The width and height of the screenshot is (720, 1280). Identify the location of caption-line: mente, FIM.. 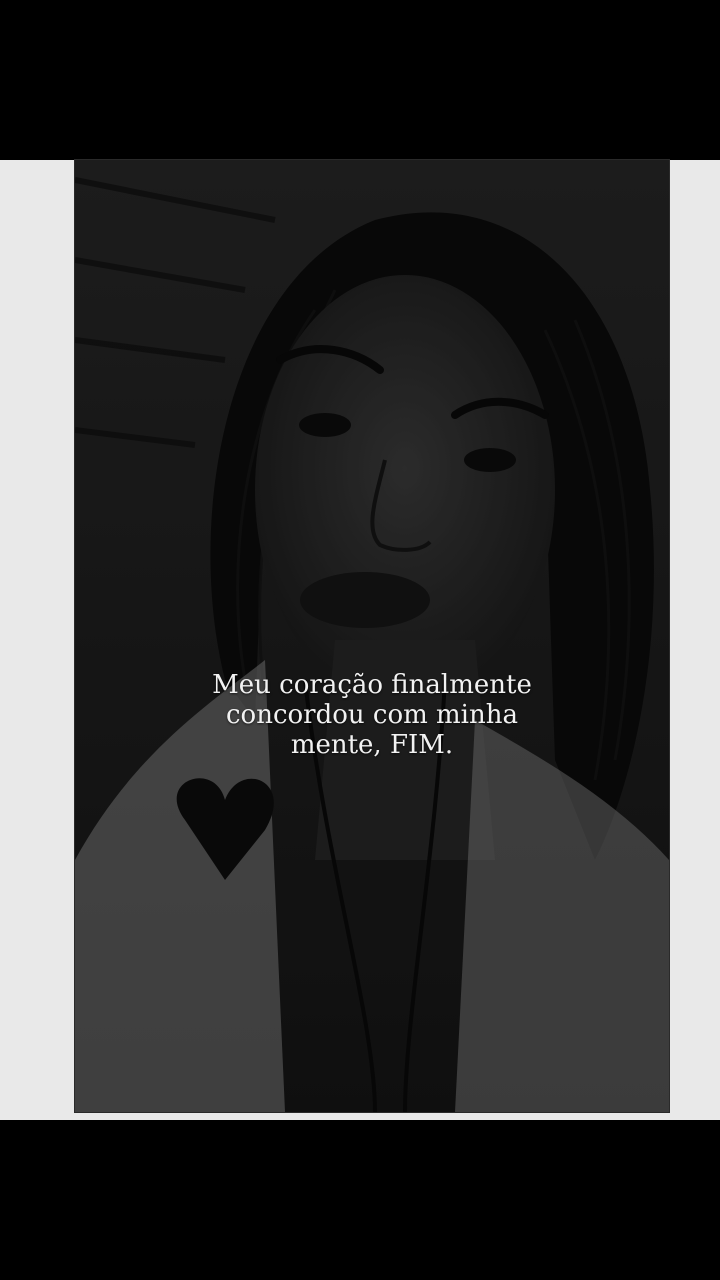
(372, 745).